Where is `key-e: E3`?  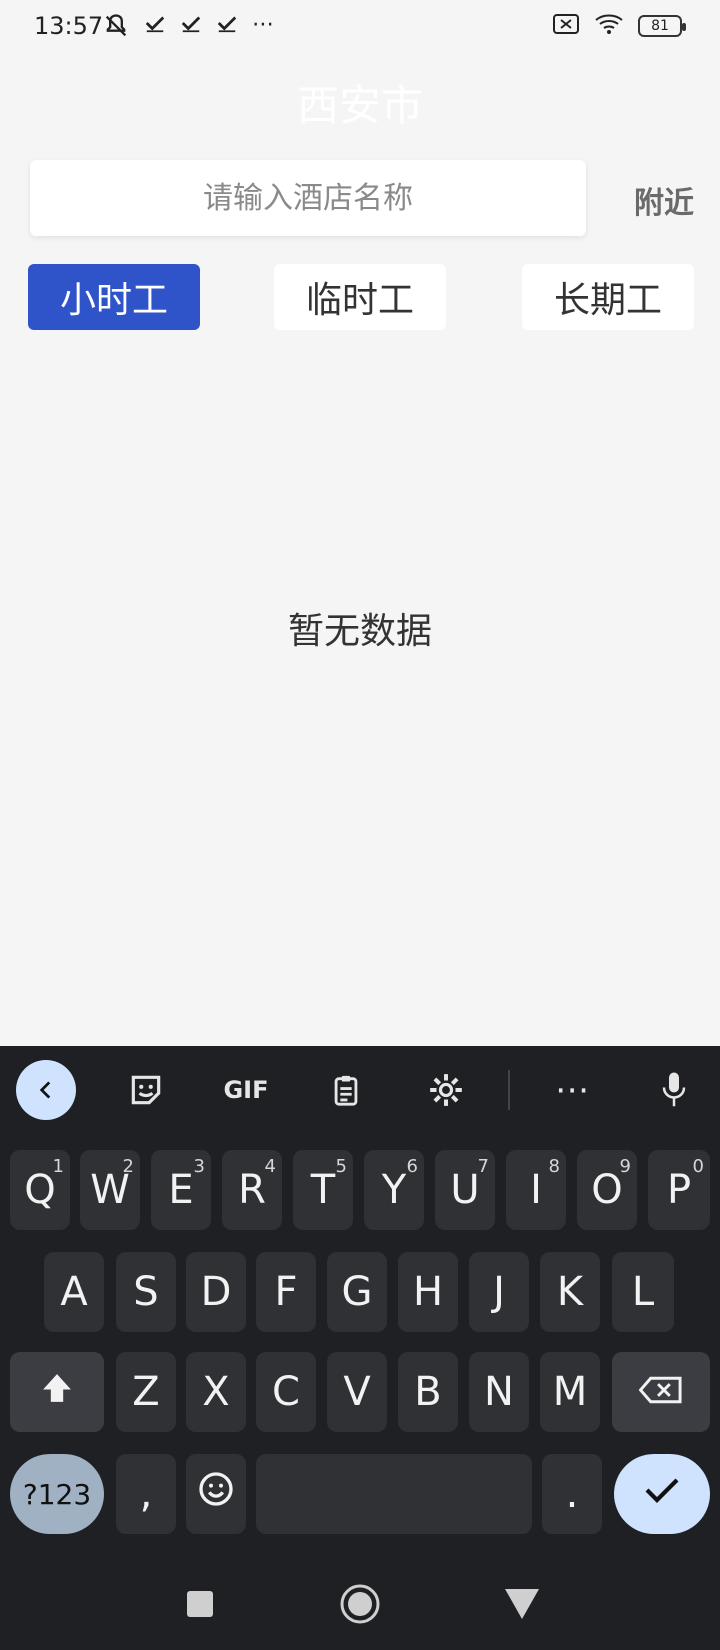 key-e: E3 is located at coordinates (181, 1190).